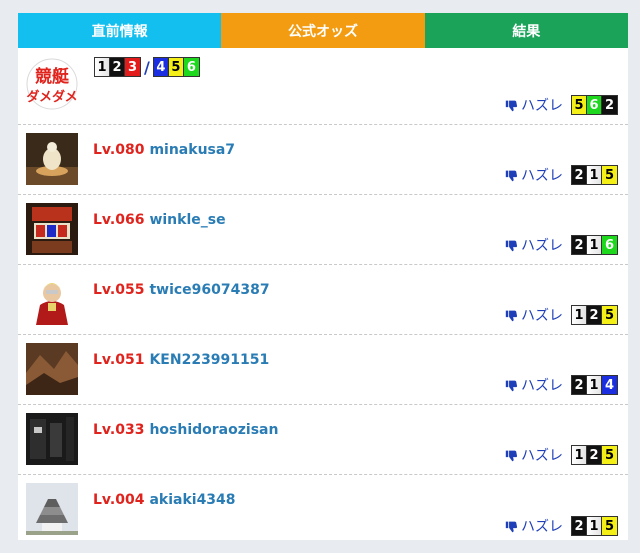  I want to click on username-link: minakusa7, so click(192, 150).